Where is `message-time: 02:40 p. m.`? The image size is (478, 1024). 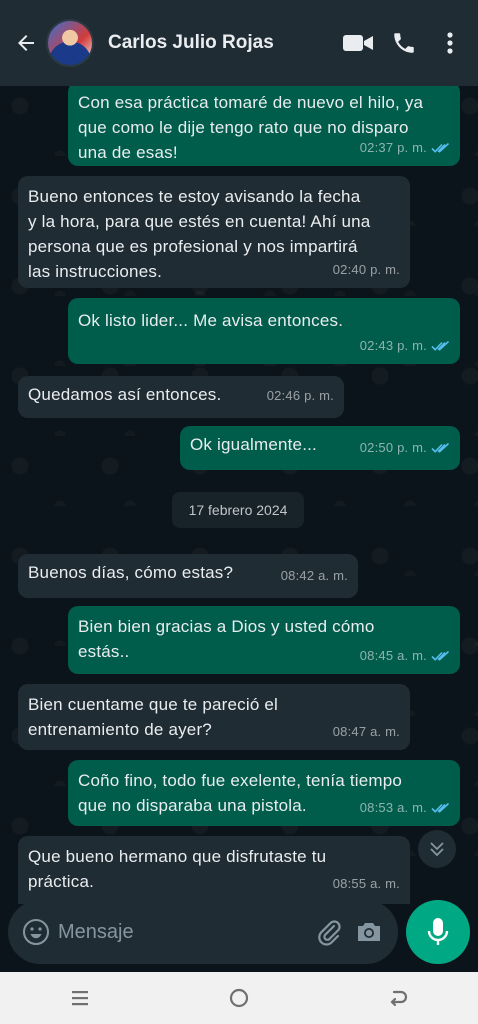 message-time: 02:40 p. m. is located at coordinates (366, 269).